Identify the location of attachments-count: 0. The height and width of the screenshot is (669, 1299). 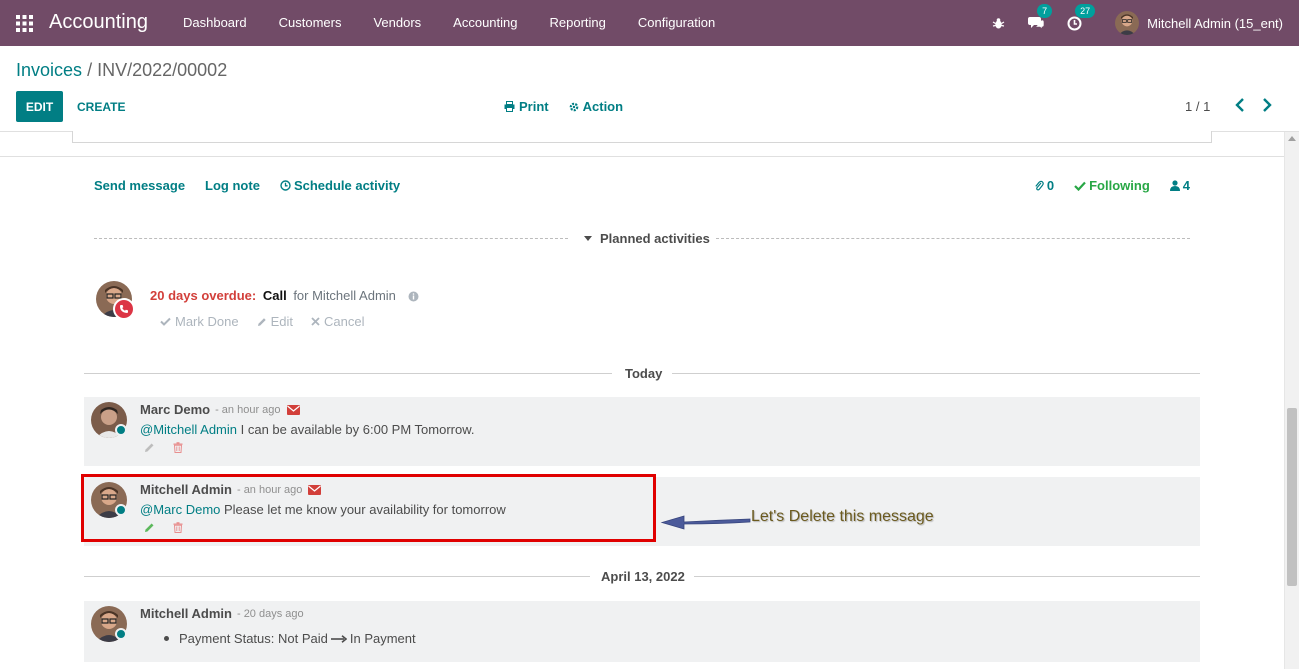
(1050, 185).